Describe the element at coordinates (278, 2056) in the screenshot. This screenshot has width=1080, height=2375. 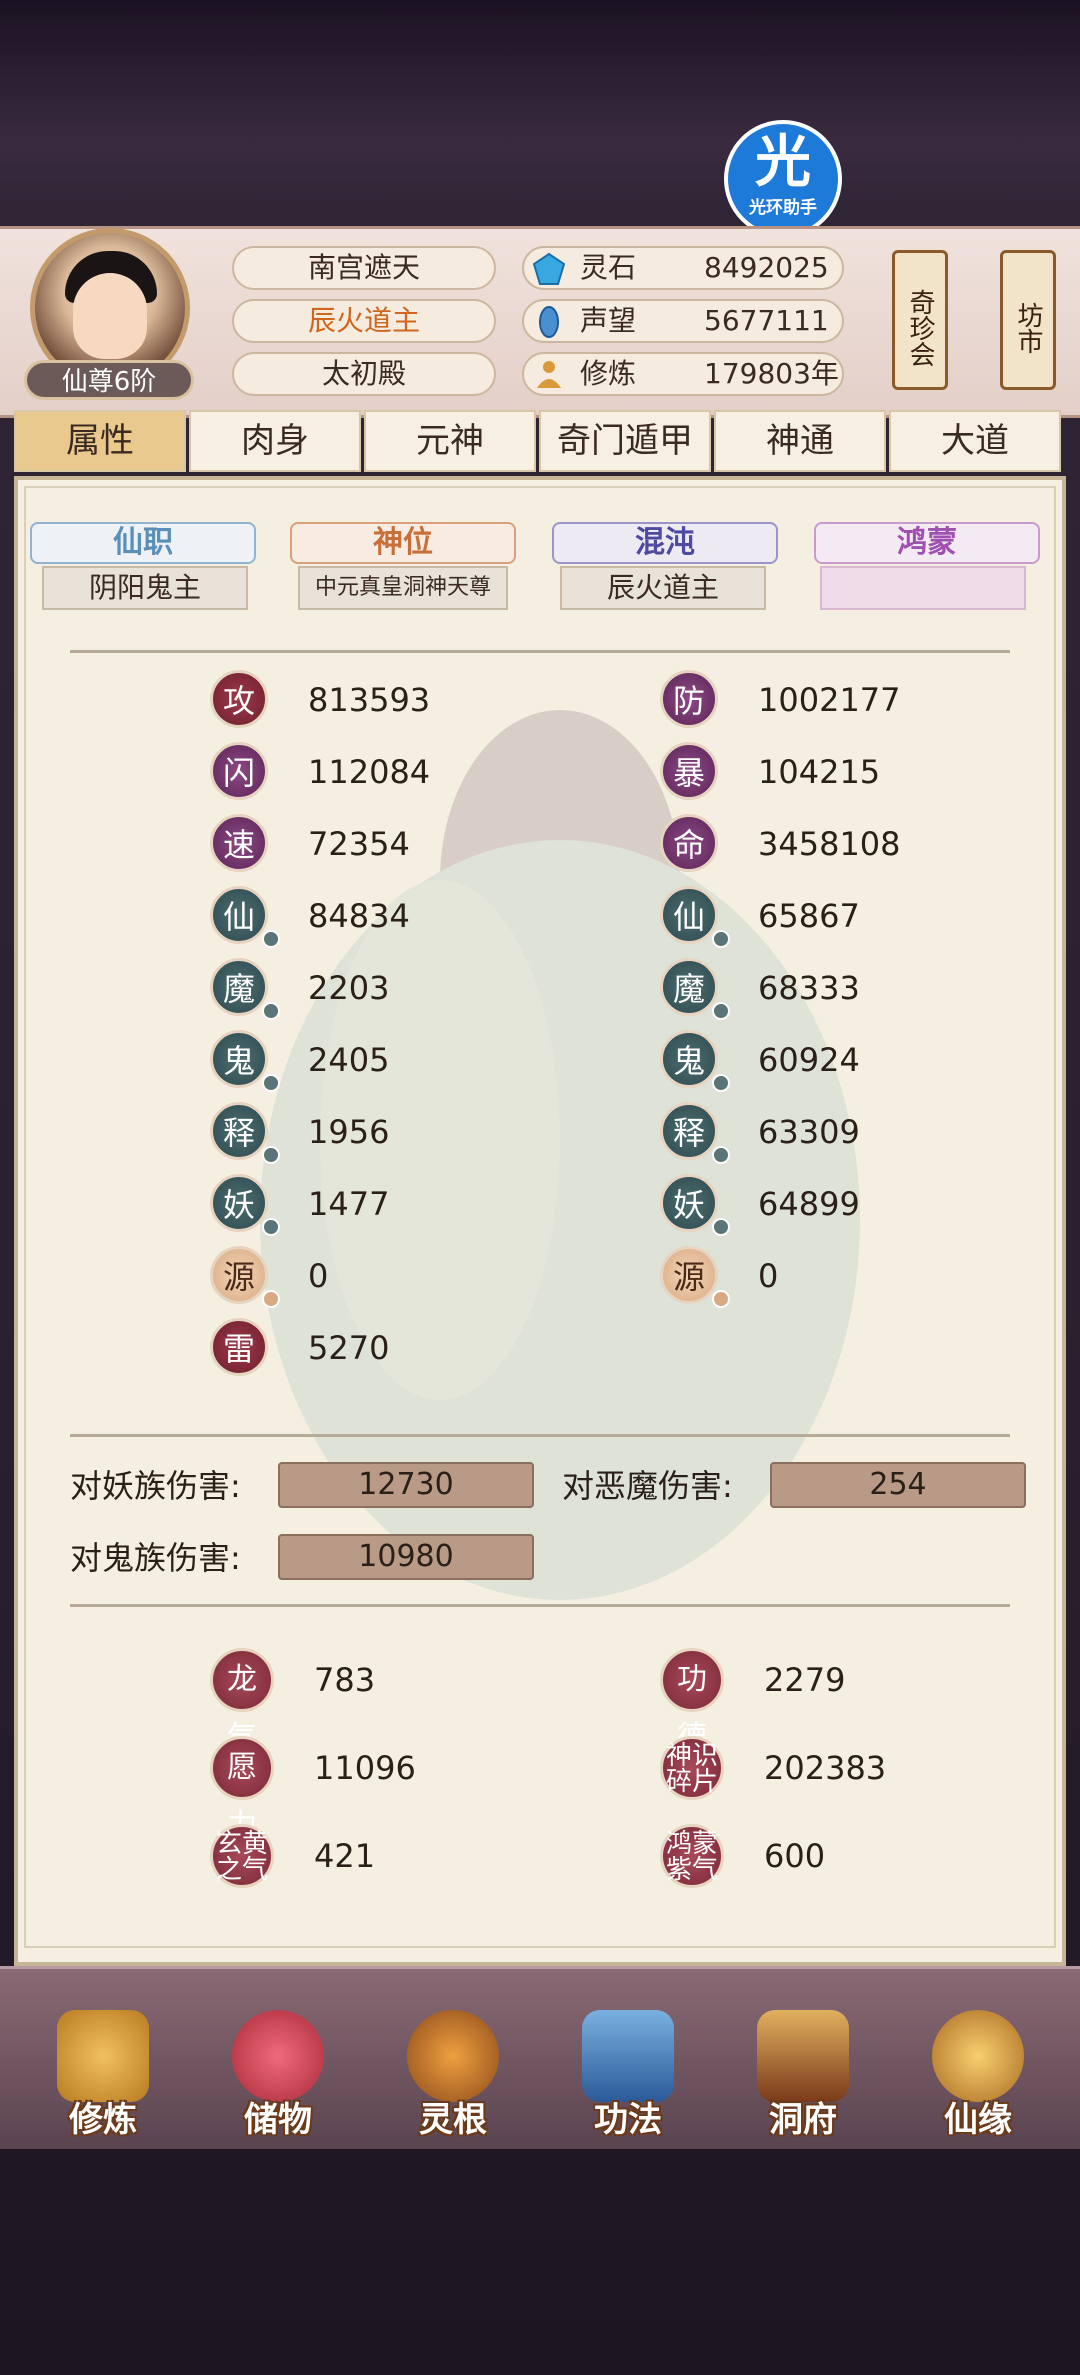
I see `storage-bag-icon` at that location.